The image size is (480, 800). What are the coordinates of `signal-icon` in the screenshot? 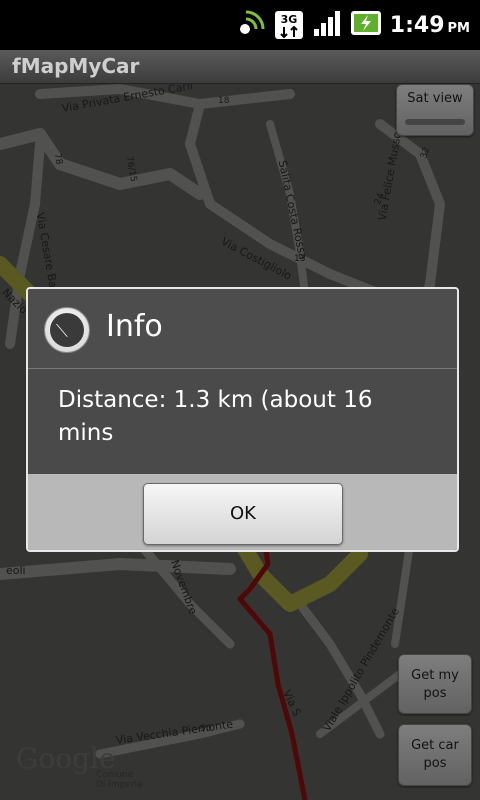 It's located at (327, 25).